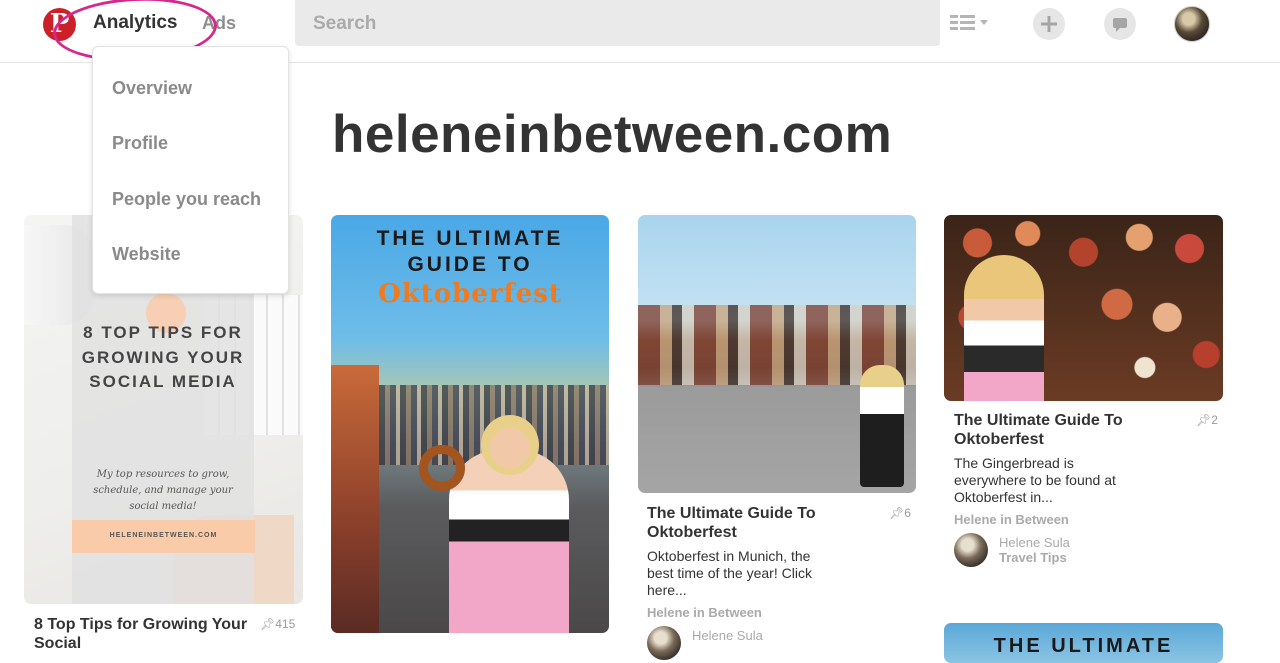 The width and height of the screenshot is (1280, 663). I want to click on pin-image-oktoberfest-grounds, so click(777, 354).